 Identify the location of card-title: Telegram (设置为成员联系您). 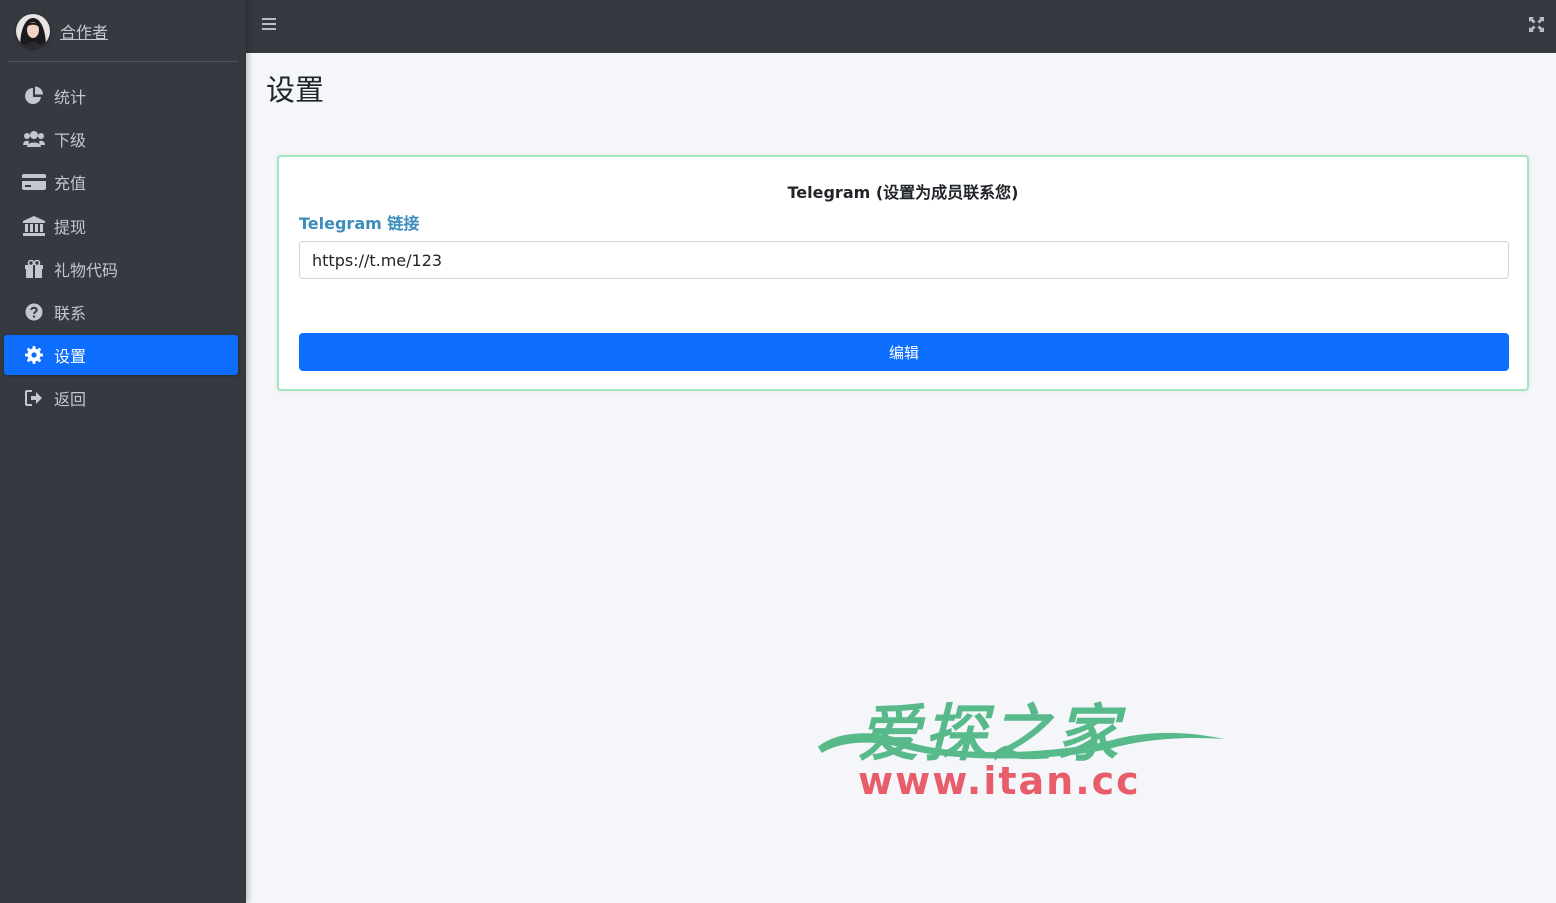
(903, 192).